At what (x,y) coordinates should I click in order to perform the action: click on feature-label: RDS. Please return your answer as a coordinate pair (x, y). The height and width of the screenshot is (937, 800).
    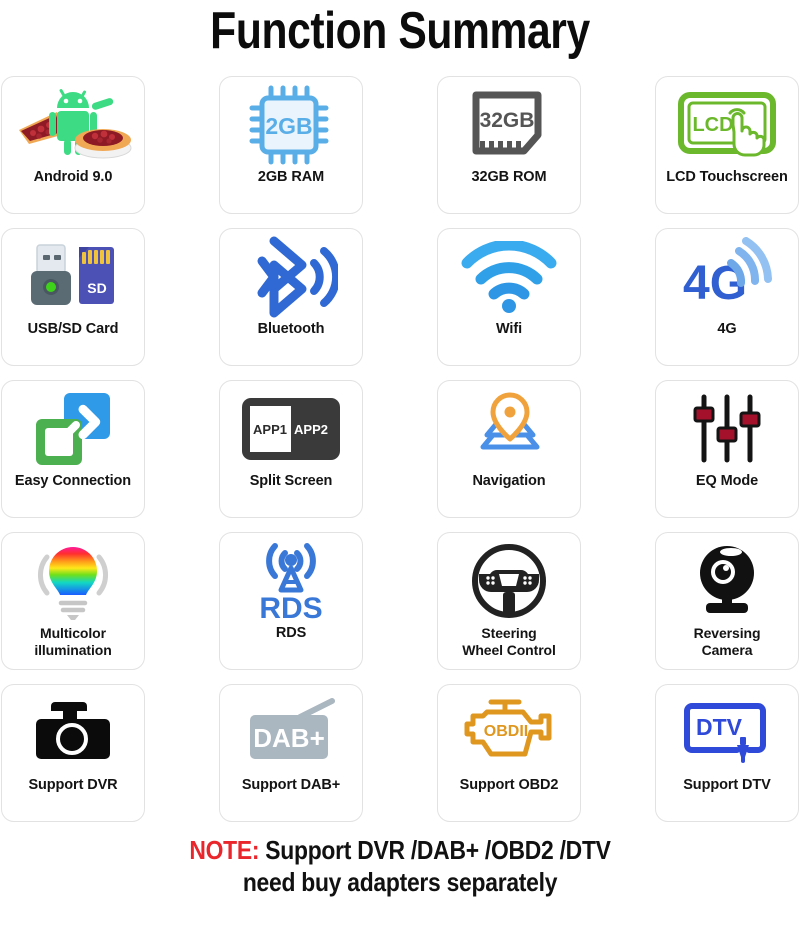
    Looking at the image, I should click on (291, 633).